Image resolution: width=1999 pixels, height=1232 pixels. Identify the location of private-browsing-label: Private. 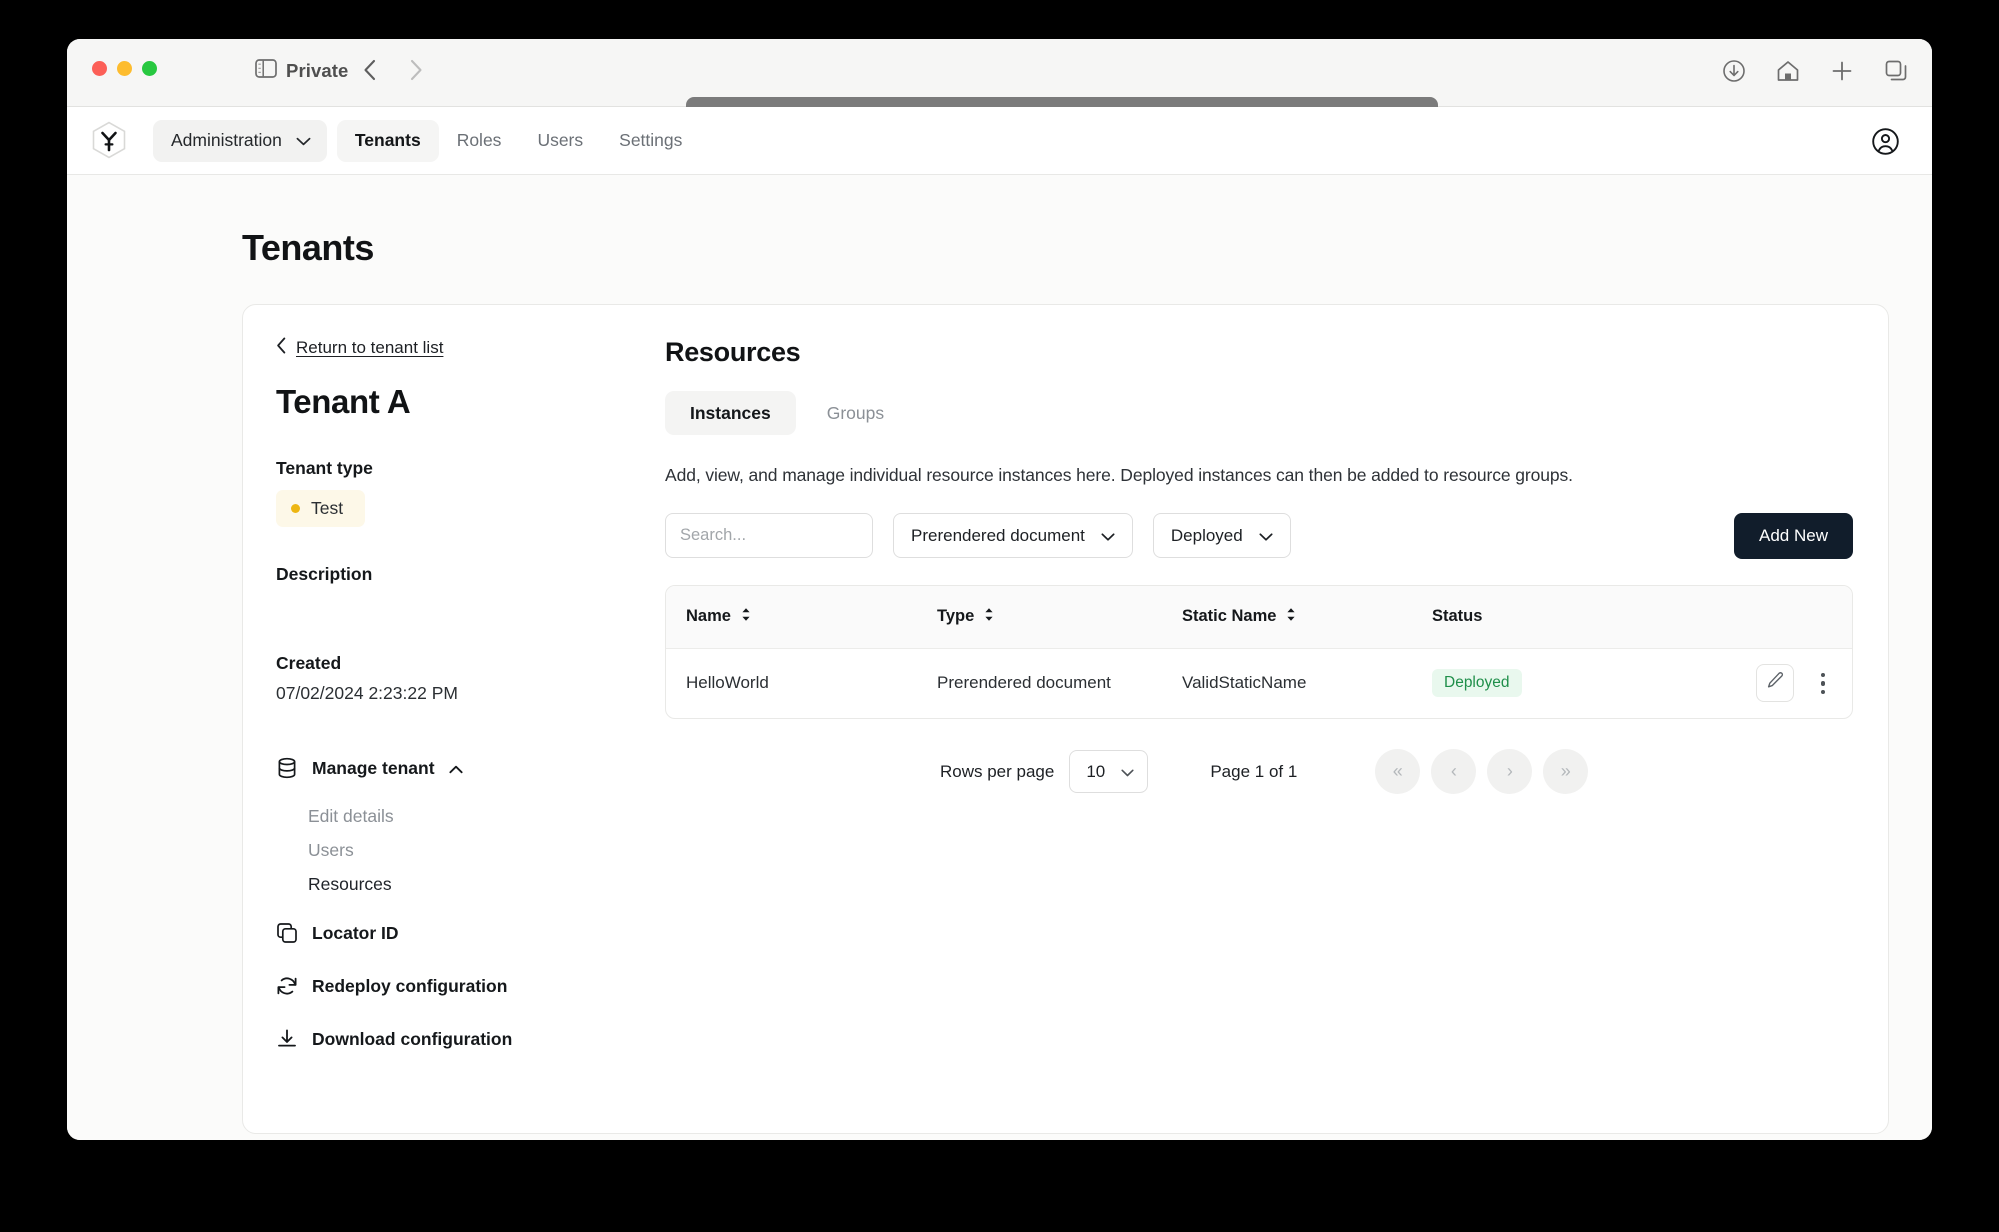
(317, 70).